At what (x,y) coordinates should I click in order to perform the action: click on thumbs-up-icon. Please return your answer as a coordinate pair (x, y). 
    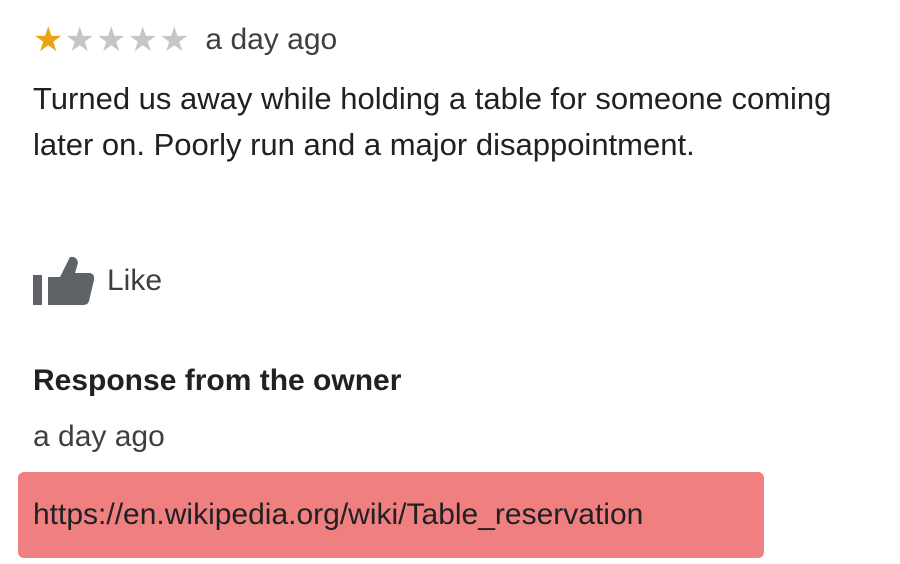
    Looking at the image, I should click on (64, 280).